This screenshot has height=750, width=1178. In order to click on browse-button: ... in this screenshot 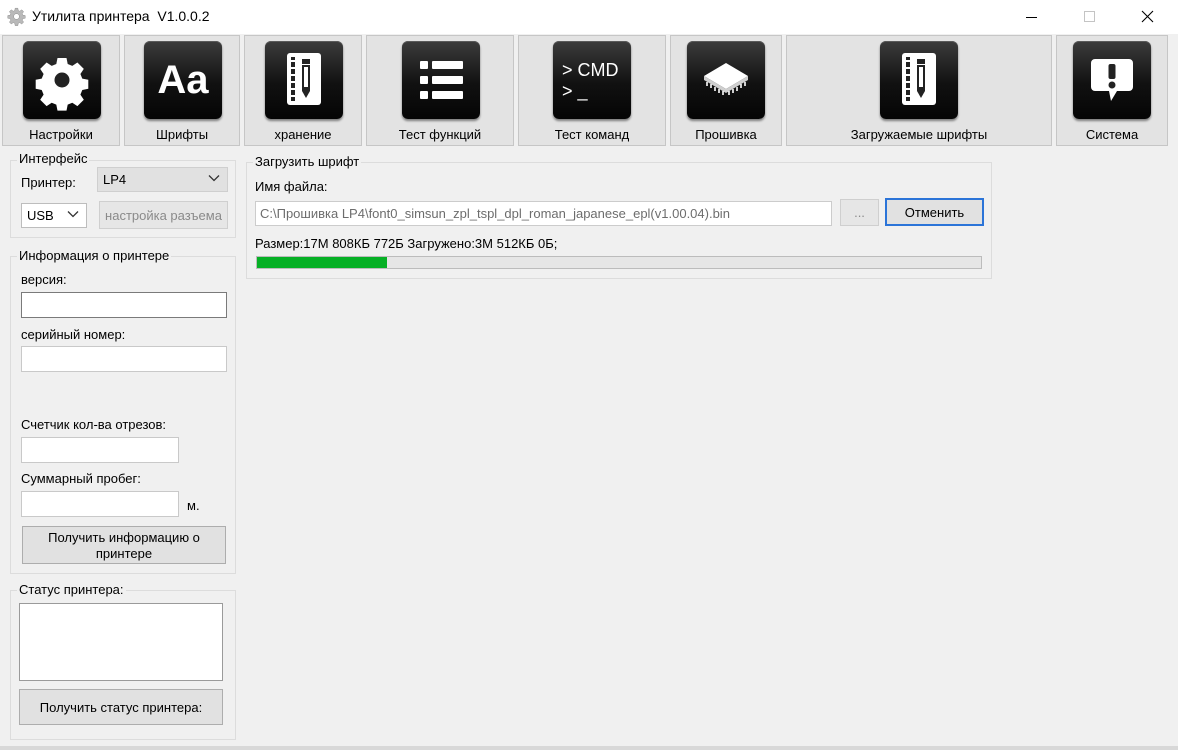, I will do `click(859, 212)`.